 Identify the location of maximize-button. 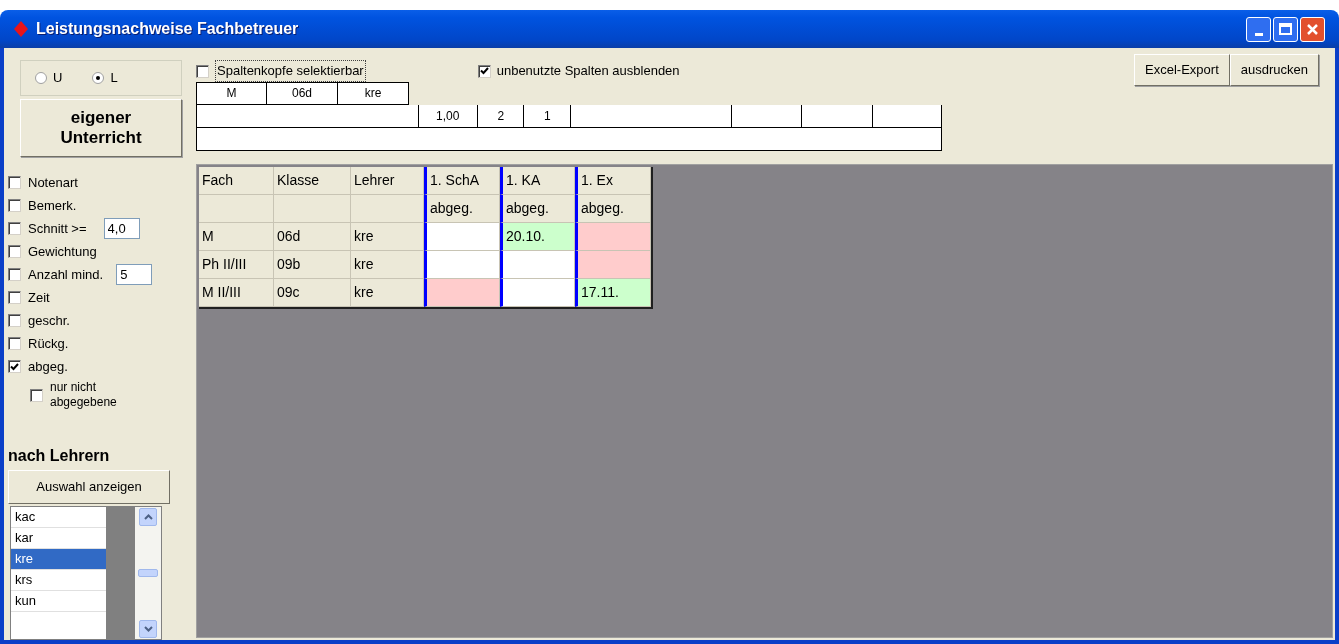
(1285, 29).